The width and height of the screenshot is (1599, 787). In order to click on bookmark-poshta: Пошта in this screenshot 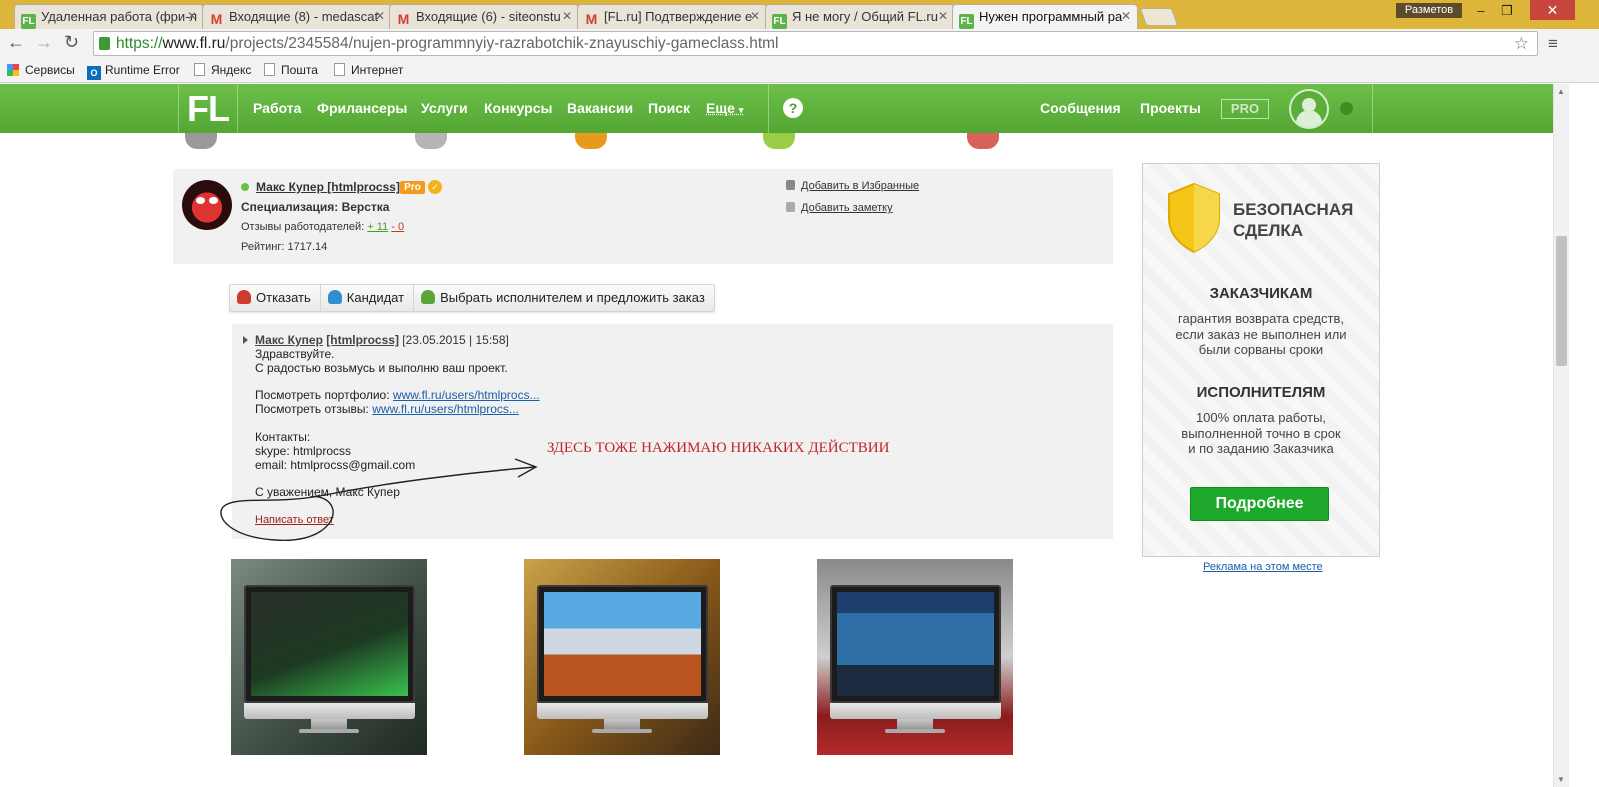, I will do `click(291, 70)`.